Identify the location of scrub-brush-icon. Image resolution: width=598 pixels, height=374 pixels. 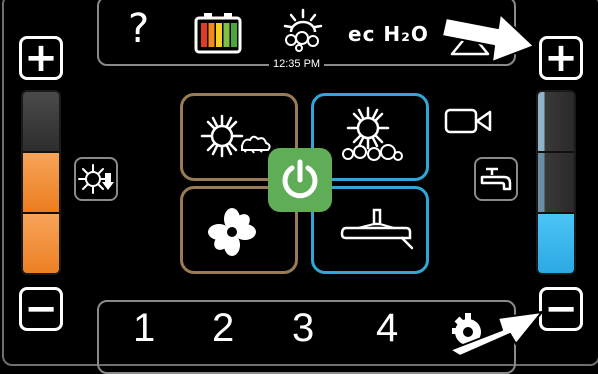
(236, 136).